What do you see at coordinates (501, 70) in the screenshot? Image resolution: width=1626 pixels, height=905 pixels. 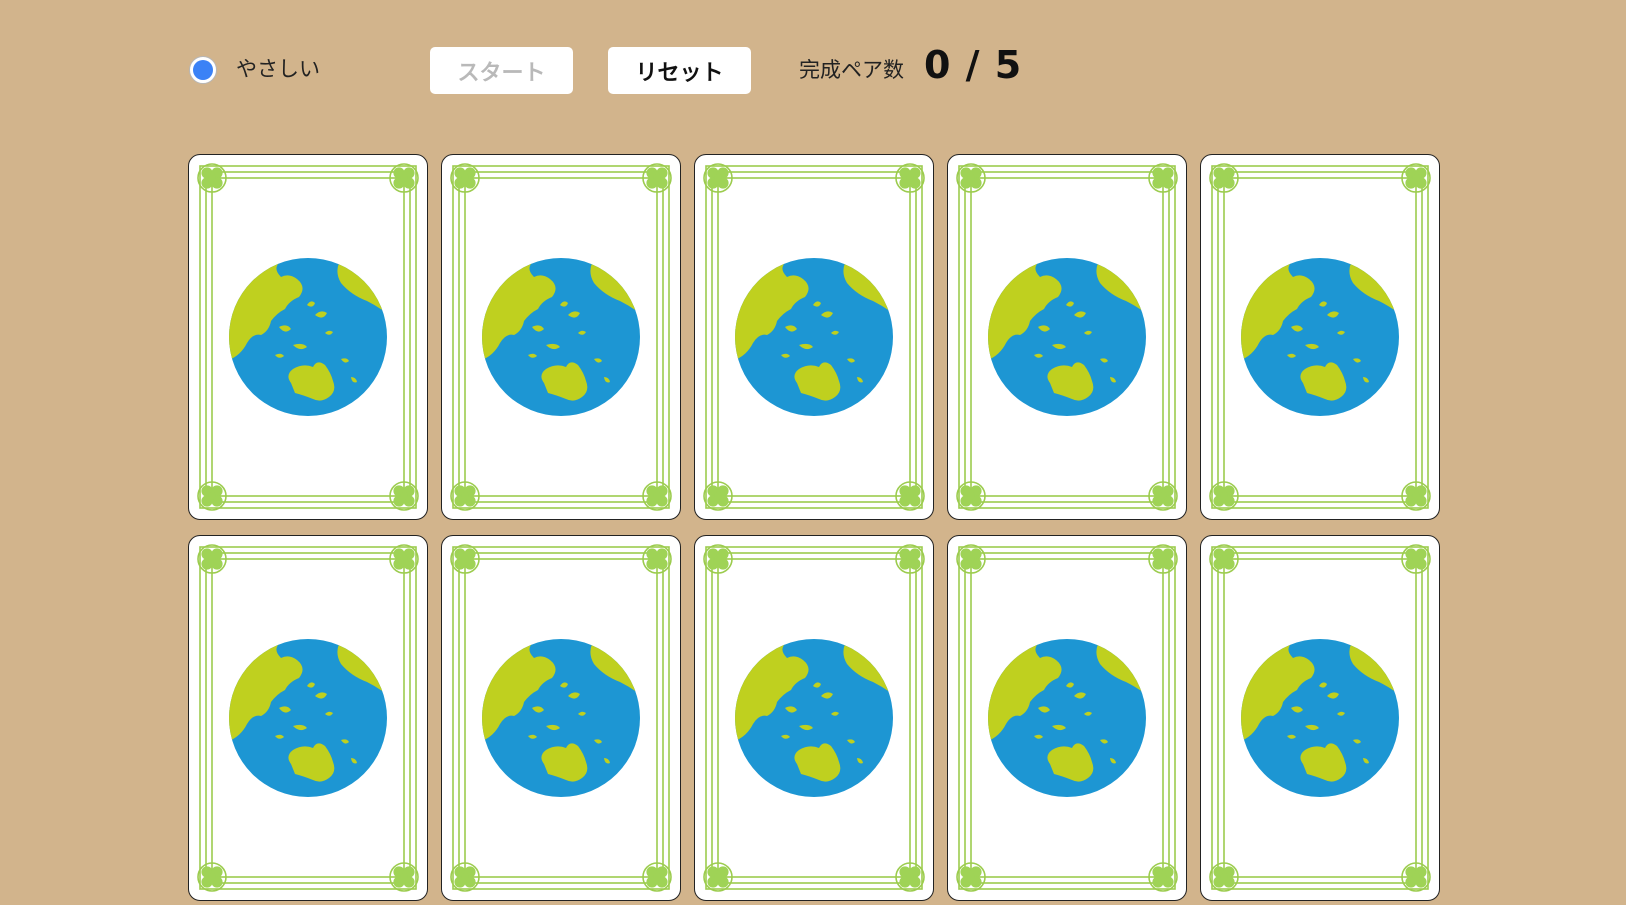 I see `start-button: スタート` at bounding box center [501, 70].